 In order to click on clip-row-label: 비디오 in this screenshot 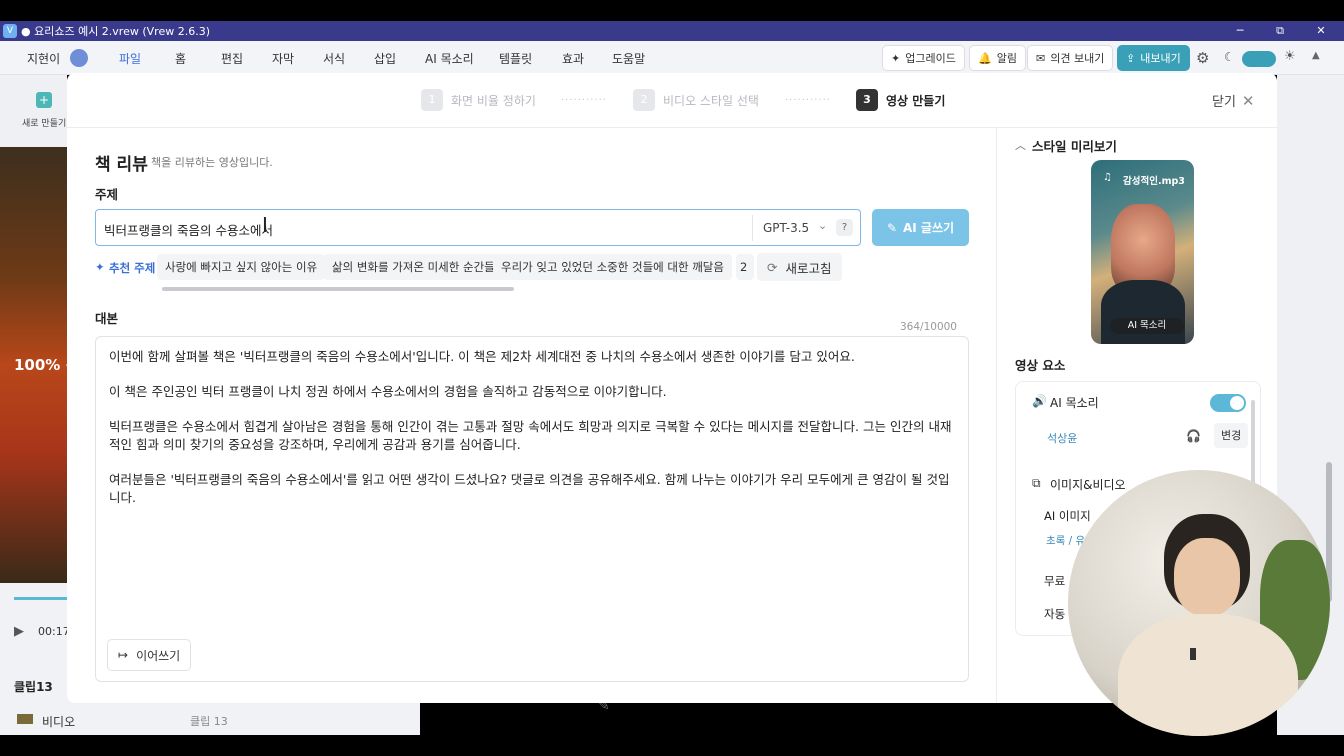, I will do `click(59, 722)`.